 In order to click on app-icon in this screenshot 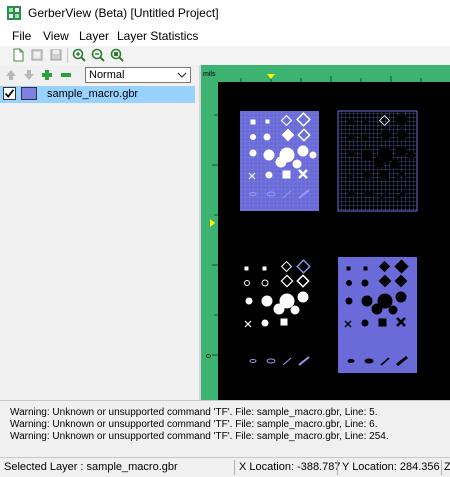, I will do `click(14, 13)`.